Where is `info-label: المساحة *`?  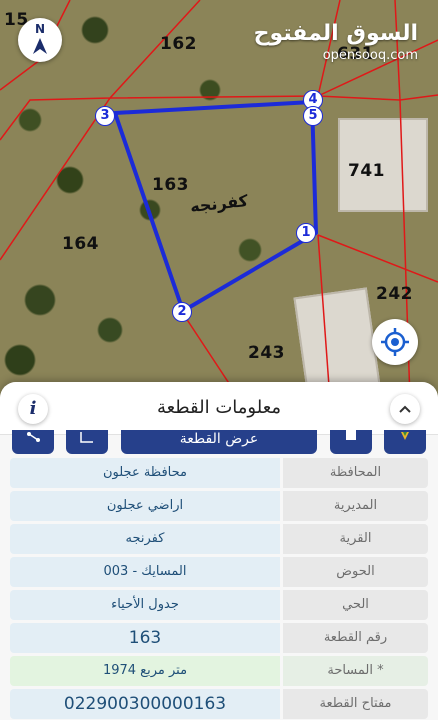
info-label: المساحة * is located at coordinates (355, 671).